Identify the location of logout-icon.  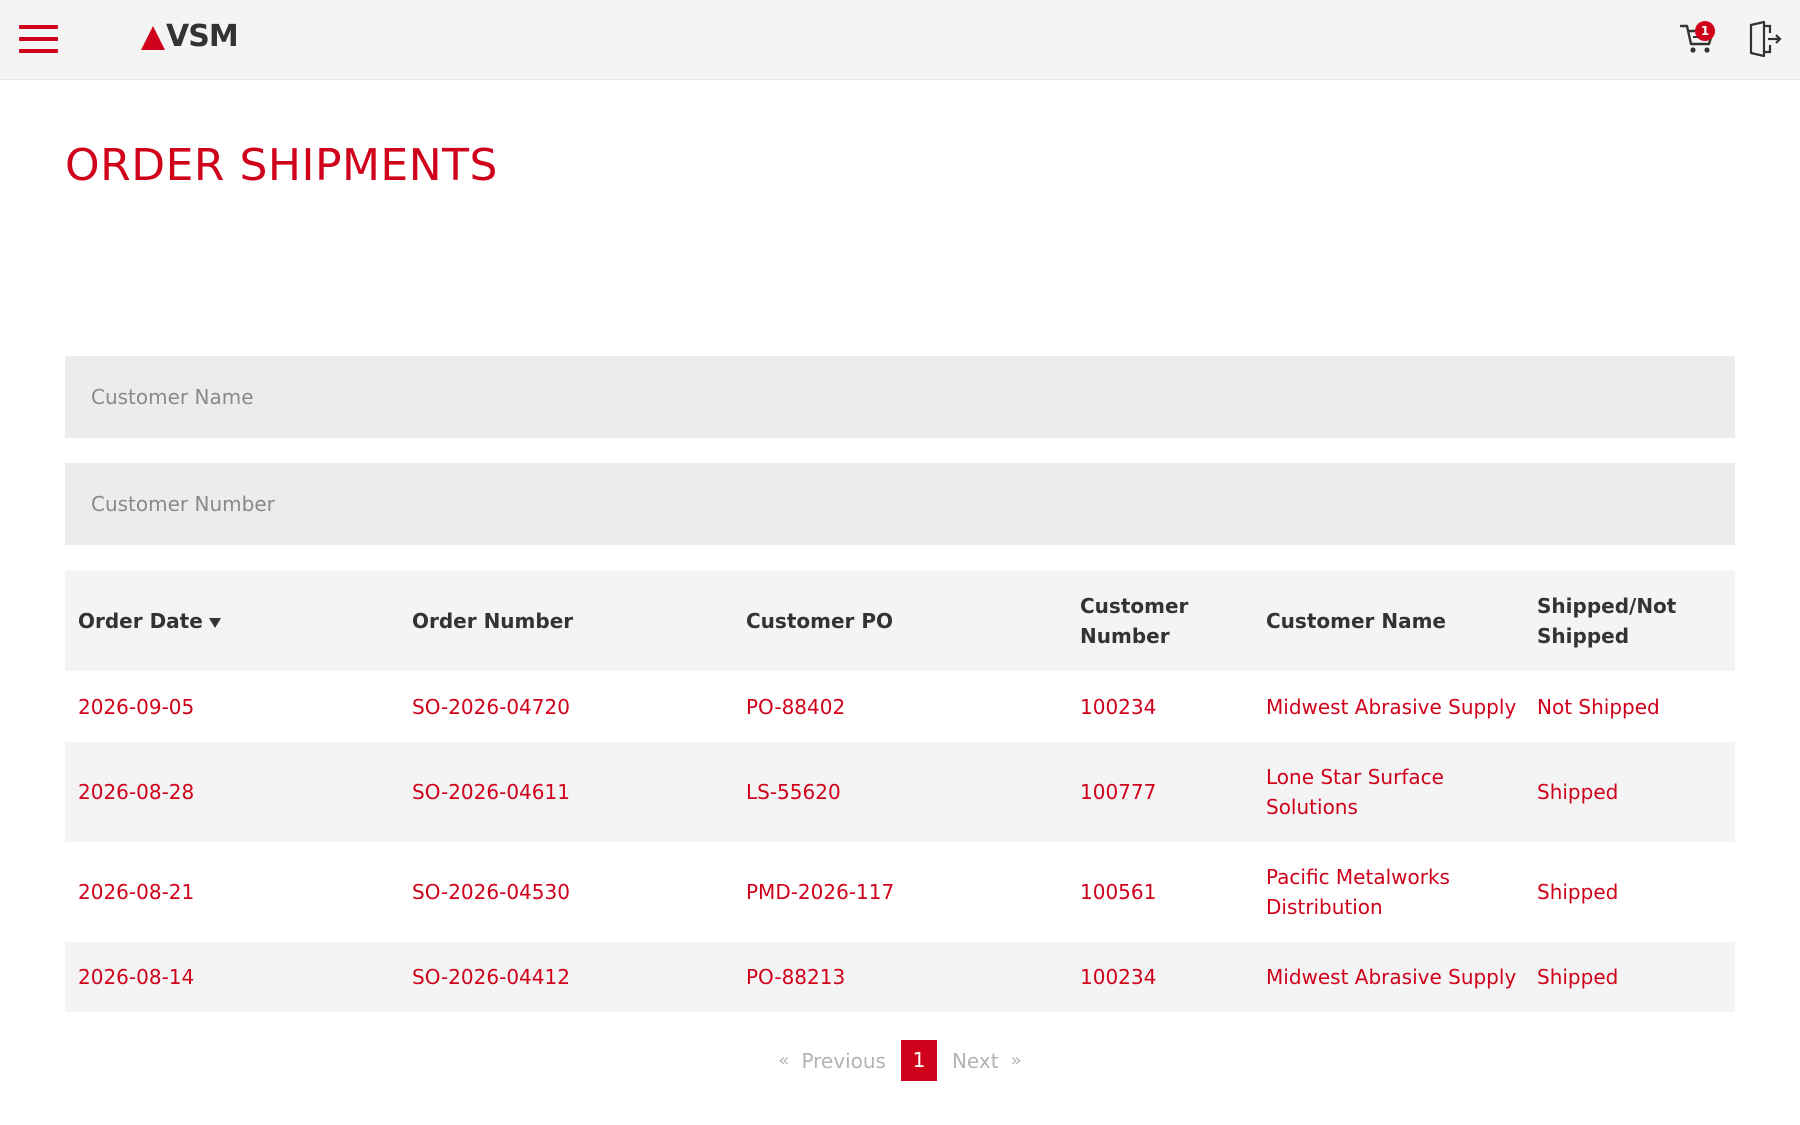
(1765, 39).